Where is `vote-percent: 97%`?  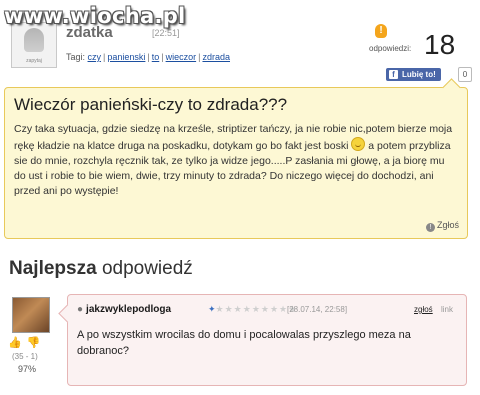
vote-percent: 97% is located at coordinates (27, 369).